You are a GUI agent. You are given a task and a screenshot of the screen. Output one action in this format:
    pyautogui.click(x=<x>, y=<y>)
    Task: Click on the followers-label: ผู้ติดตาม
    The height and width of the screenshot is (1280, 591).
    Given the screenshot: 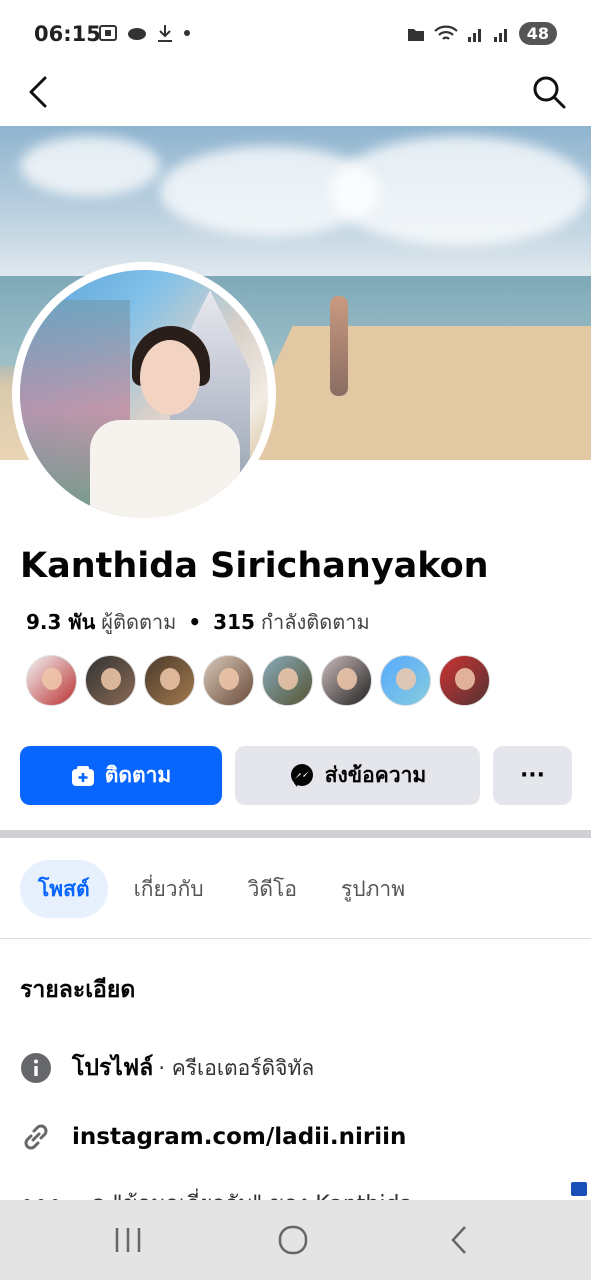 What is the action you would take?
    pyautogui.click(x=138, y=622)
    